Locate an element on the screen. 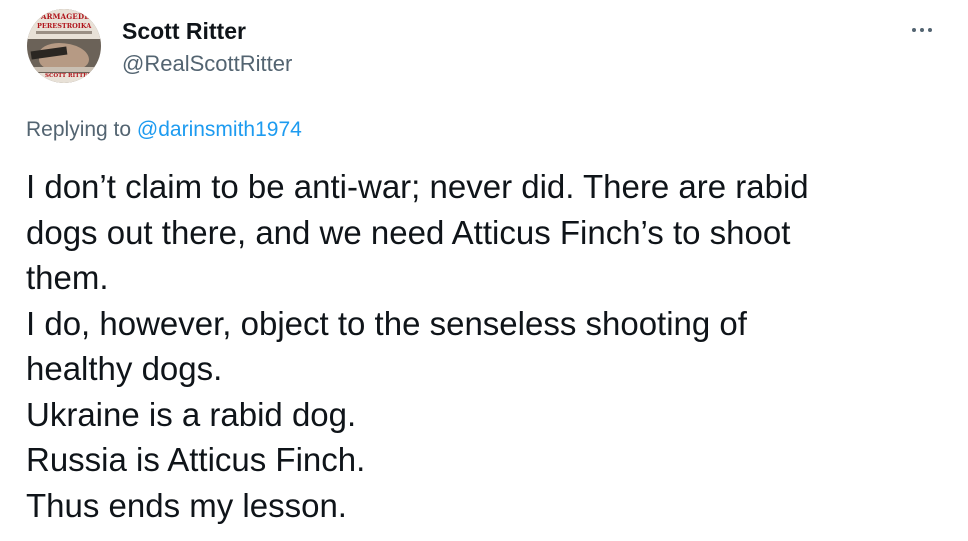 Image resolution: width=968 pixels, height=541 pixels. tweet-line: Russia is Atticus Finch. is located at coordinates (196, 459).